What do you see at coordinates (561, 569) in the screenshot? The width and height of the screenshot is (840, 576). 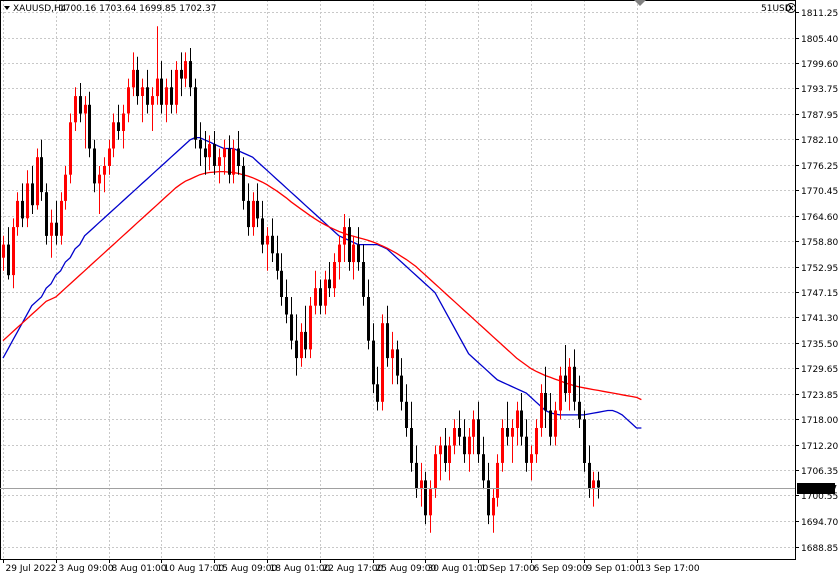 I see `x-tick-label: 6 Sep 09:00` at bounding box center [561, 569].